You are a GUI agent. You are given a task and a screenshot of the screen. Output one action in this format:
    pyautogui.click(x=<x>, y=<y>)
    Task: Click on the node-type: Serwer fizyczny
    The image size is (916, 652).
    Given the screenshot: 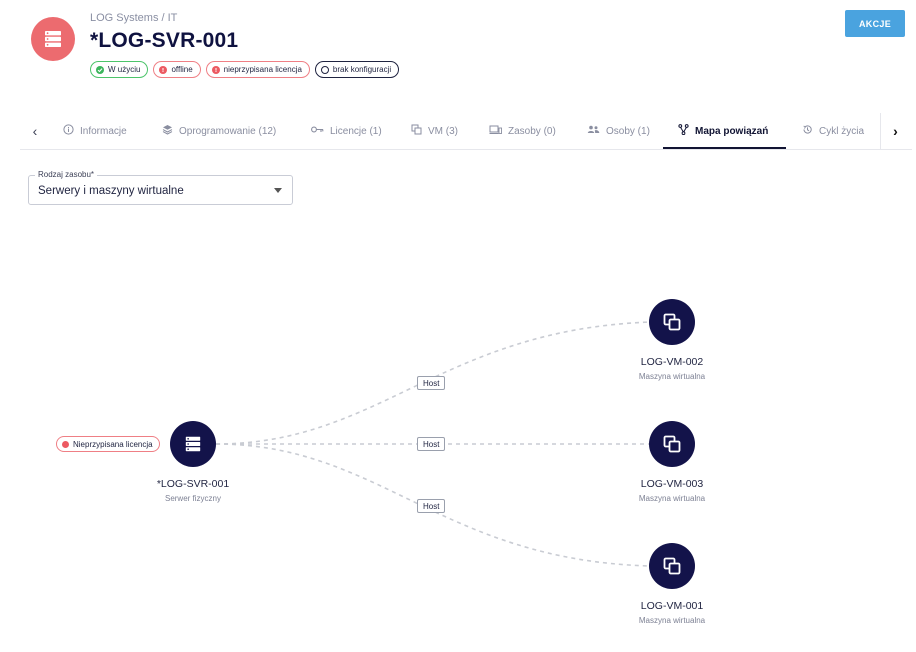 What is the action you would take?
    pyautogui.click(x=192, y=498)
    